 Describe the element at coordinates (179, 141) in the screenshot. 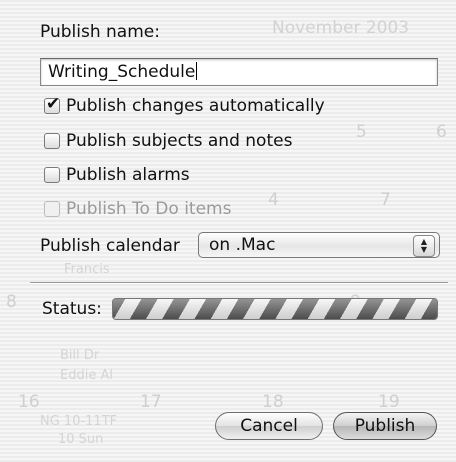

I see `checkbox-label: Publish subjects and notes` at that location.